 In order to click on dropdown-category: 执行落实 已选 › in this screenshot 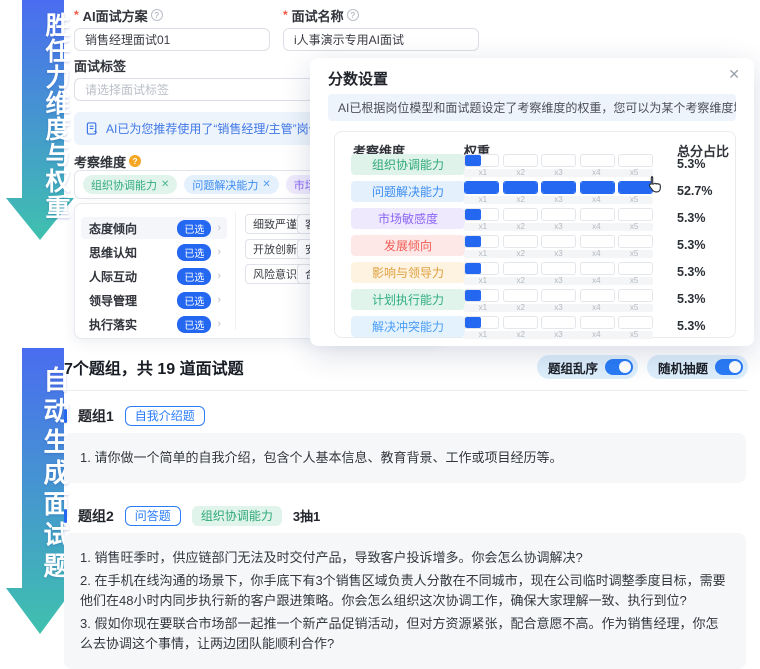, I will do `click(154, 324)`.